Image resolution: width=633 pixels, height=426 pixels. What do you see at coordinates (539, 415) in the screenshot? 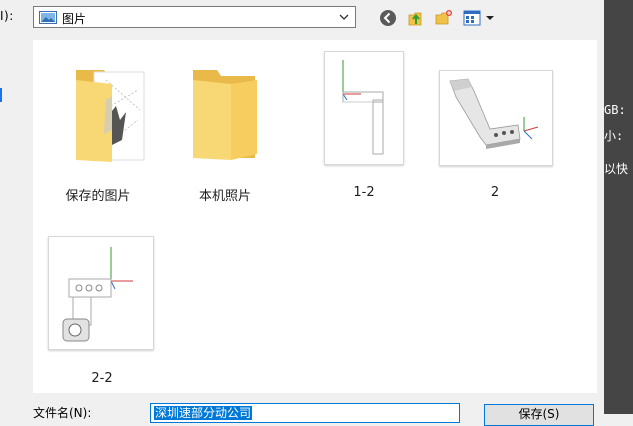
I see `save-button: 保存(S)` at bounding box center [539, 415].